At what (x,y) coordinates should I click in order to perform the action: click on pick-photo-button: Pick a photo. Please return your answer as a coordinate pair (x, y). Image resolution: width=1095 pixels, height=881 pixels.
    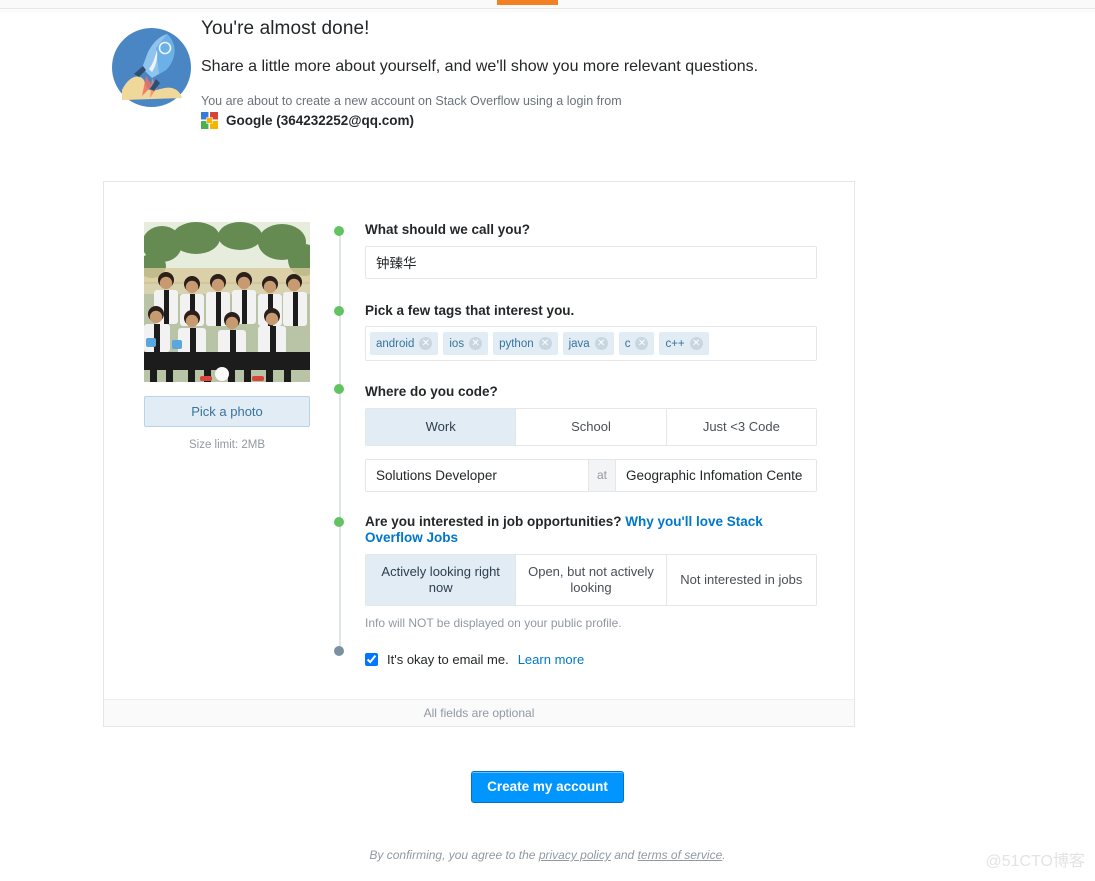
    Looking at the image, I should click on (227, 411).